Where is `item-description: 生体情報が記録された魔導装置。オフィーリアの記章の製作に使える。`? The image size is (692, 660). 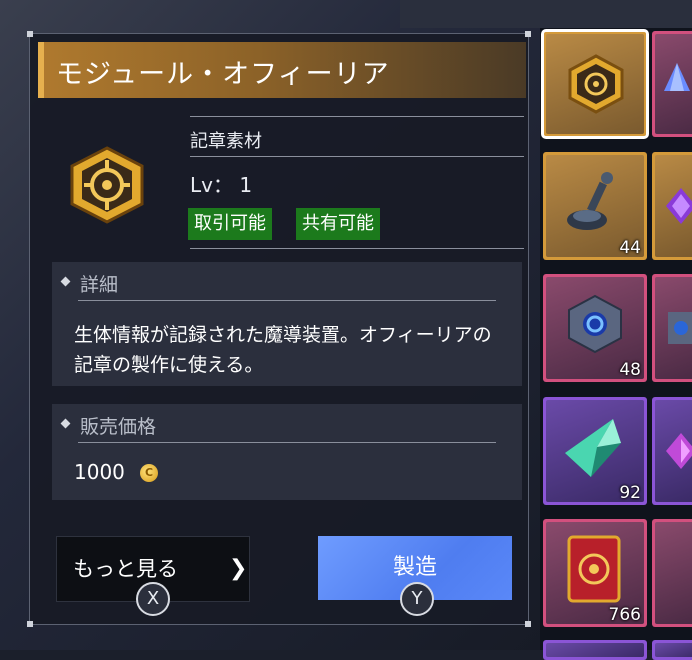
item-description: 生体情報が記録された魔導装置。オフィーリアの記章の製作に使える。 is located at coordinates (283, 350).